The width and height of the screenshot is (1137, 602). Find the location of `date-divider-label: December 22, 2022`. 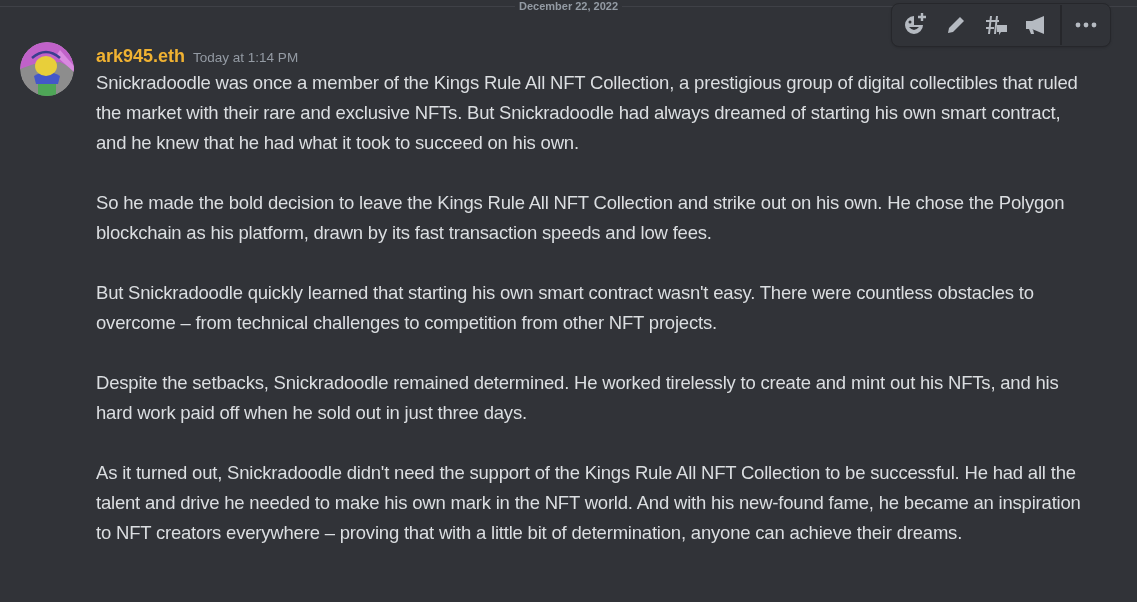

date-divider-label: December 22, 2022 is located at coordinates (568, 6).